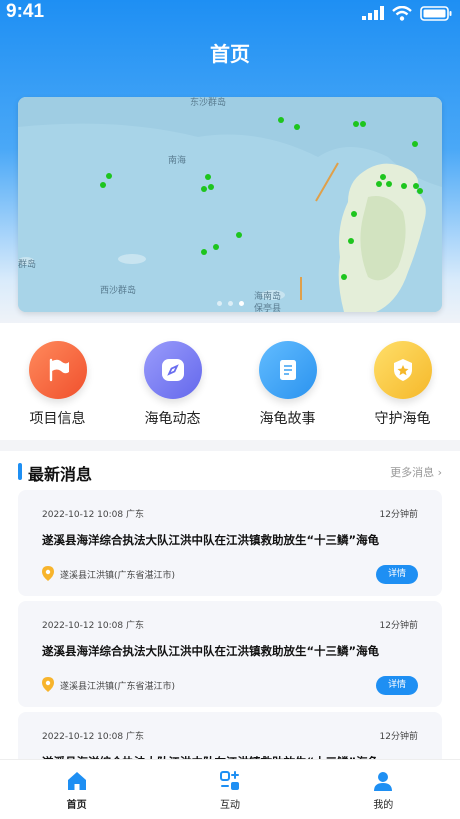 The image size is (460, 819). What do you see at coordinates (20, 471) in the screenshot?
I see `section-accent-bar` at bounding box center [20, 471].